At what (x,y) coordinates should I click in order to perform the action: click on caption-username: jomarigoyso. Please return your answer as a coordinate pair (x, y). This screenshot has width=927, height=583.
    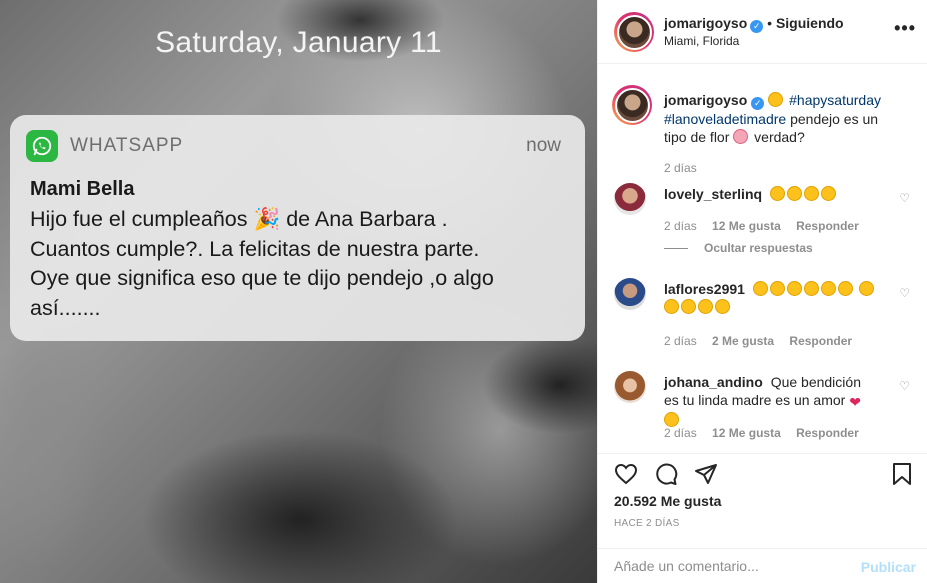
    Looking at the image, I should click on (705, 100).